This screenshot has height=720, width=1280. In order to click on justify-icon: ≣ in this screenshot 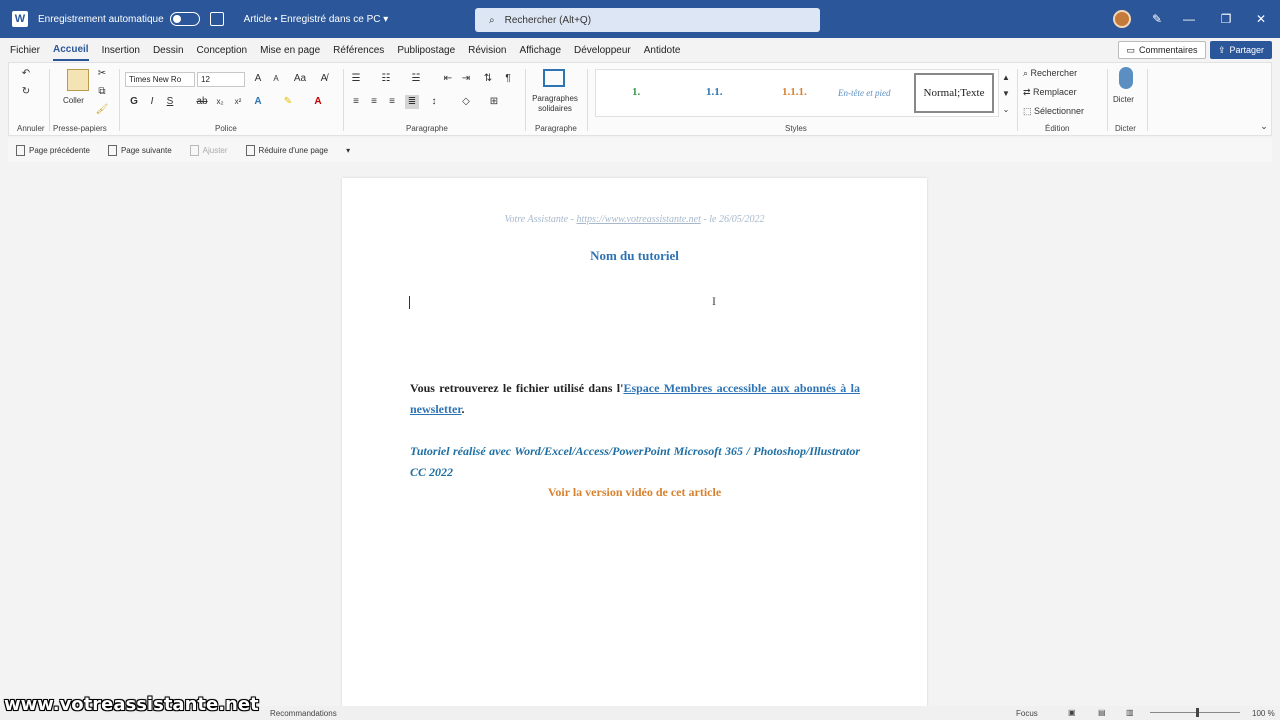, I will do `click(412, 102)`.